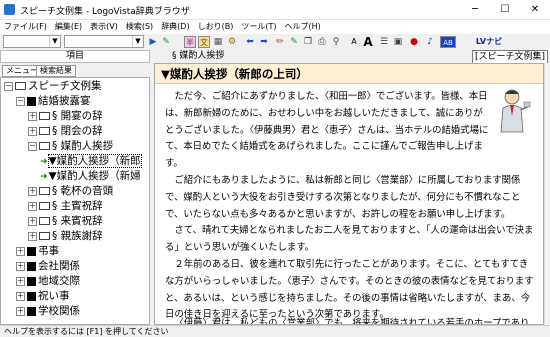 The width and height of the screenshot is (550, 337). What do you see at coordinates (258, 26) in the screenshot?
I see `menu-tools: ツール(T)` at bounding box center [258, 26].